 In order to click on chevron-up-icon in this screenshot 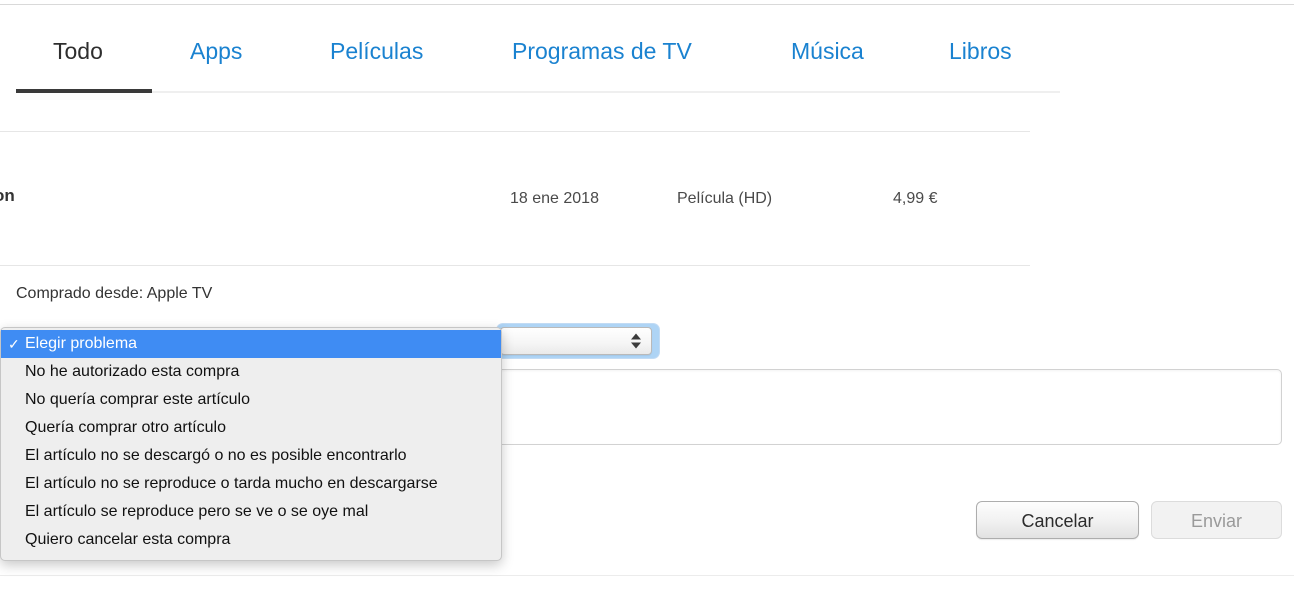, I will do `click(636, 336)`.